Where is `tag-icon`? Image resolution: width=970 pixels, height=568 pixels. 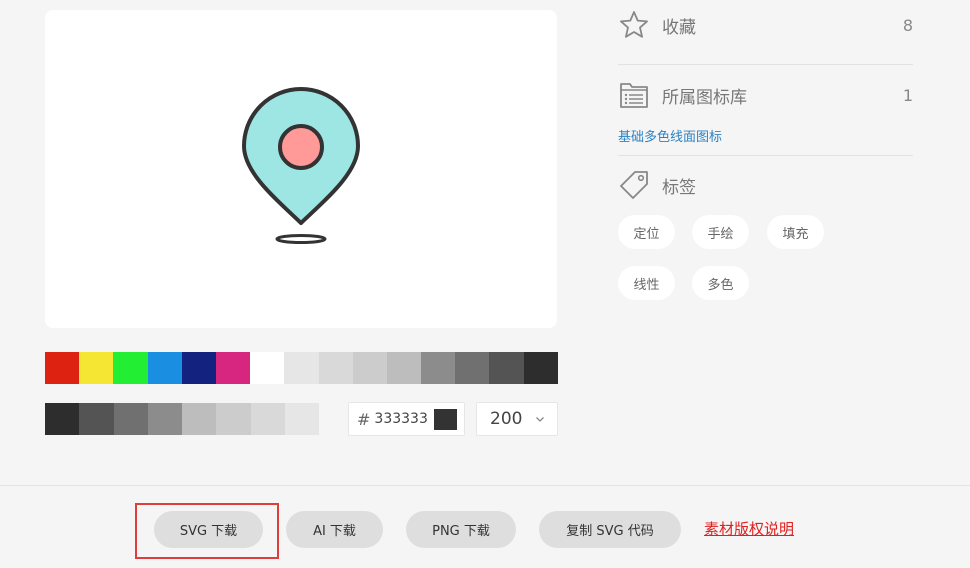 tag-icon is located at coordinates (634, 185).